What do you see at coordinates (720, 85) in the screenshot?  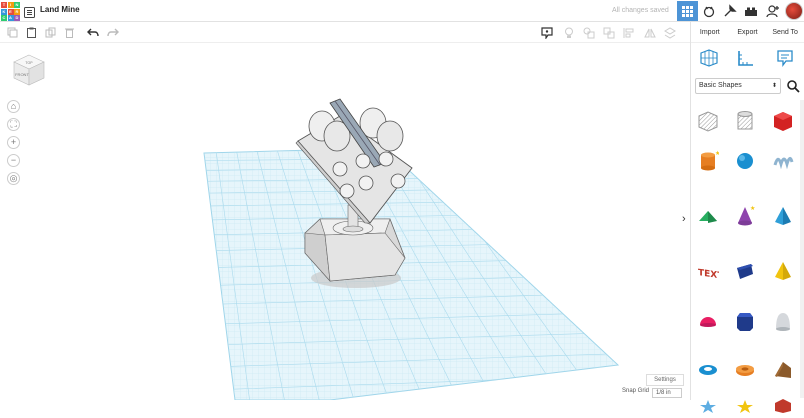 I see `shape-library-label: Basic Shapes` at bounding box center [720, 85].